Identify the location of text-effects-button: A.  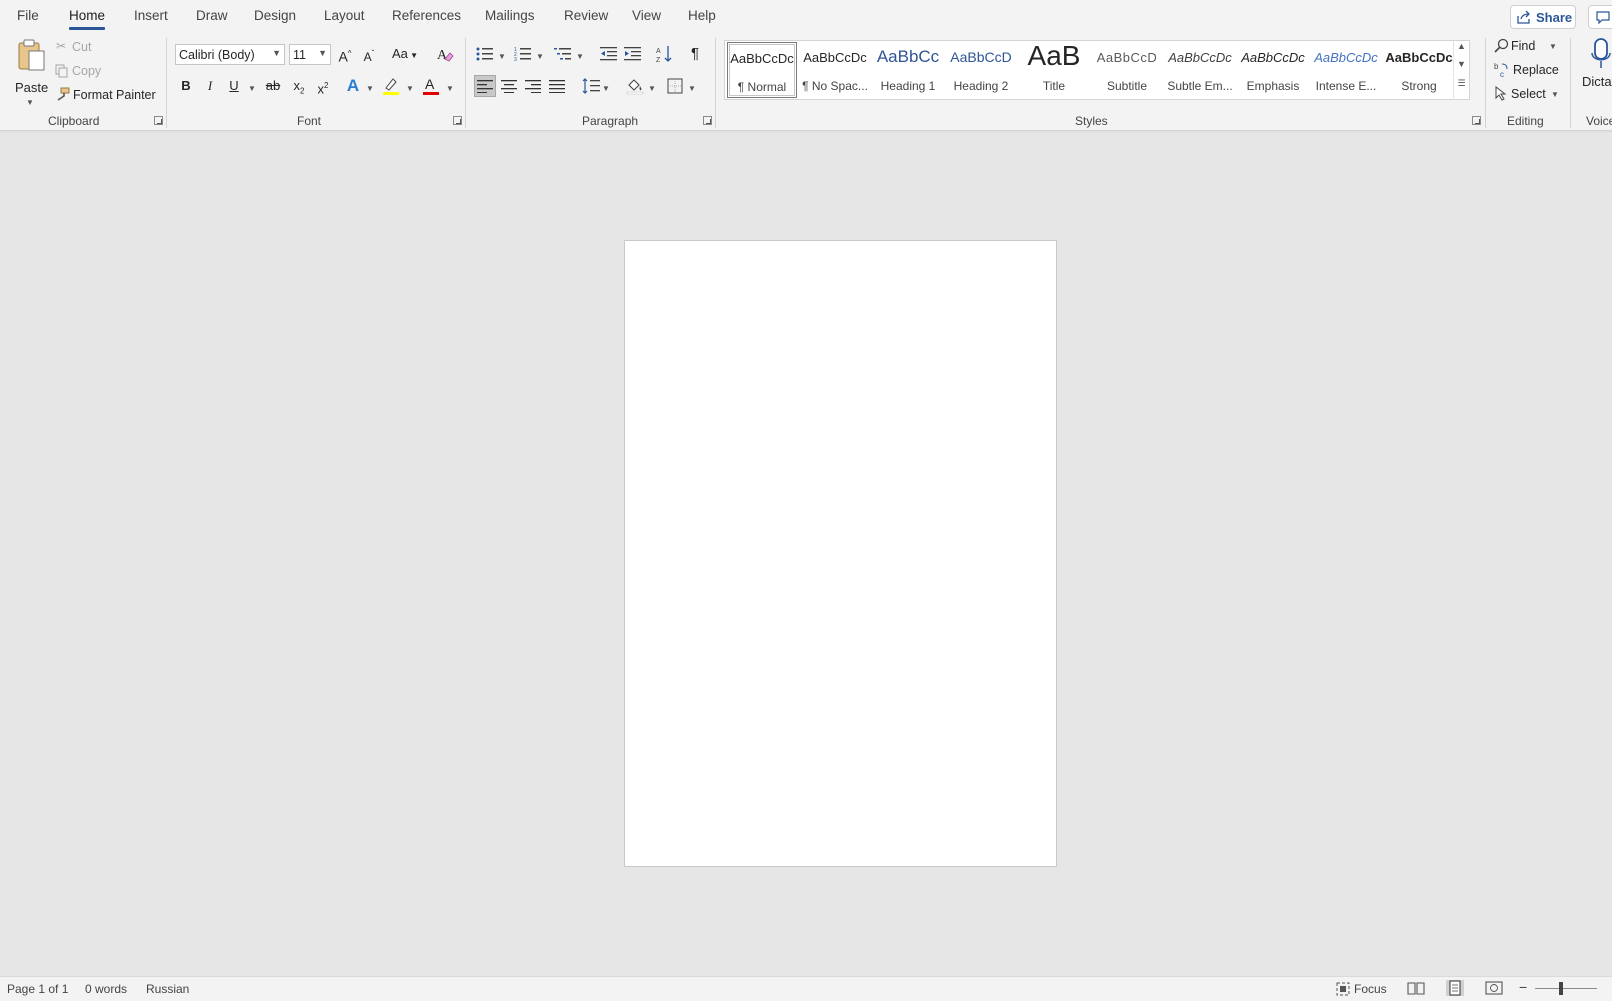
(353, 86).